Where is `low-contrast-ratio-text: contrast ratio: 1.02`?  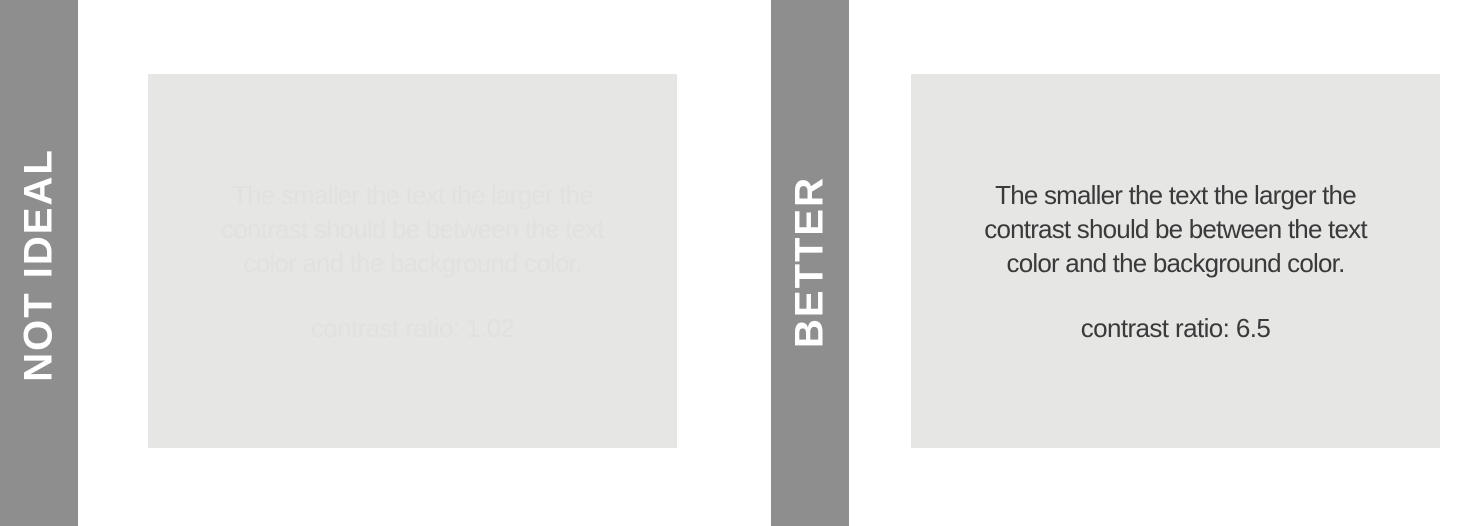 low-contrast-ratio-text: contrast ratio: 1.02 is located at coordinates (412, 328).